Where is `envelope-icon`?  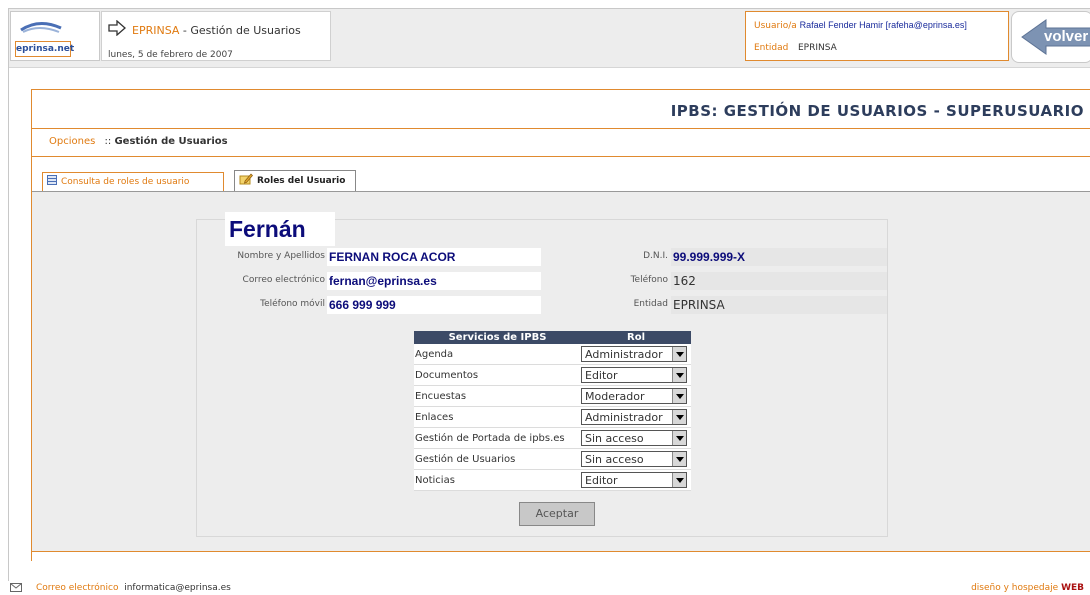
envelope-icon is located at coordinates (16, 587).